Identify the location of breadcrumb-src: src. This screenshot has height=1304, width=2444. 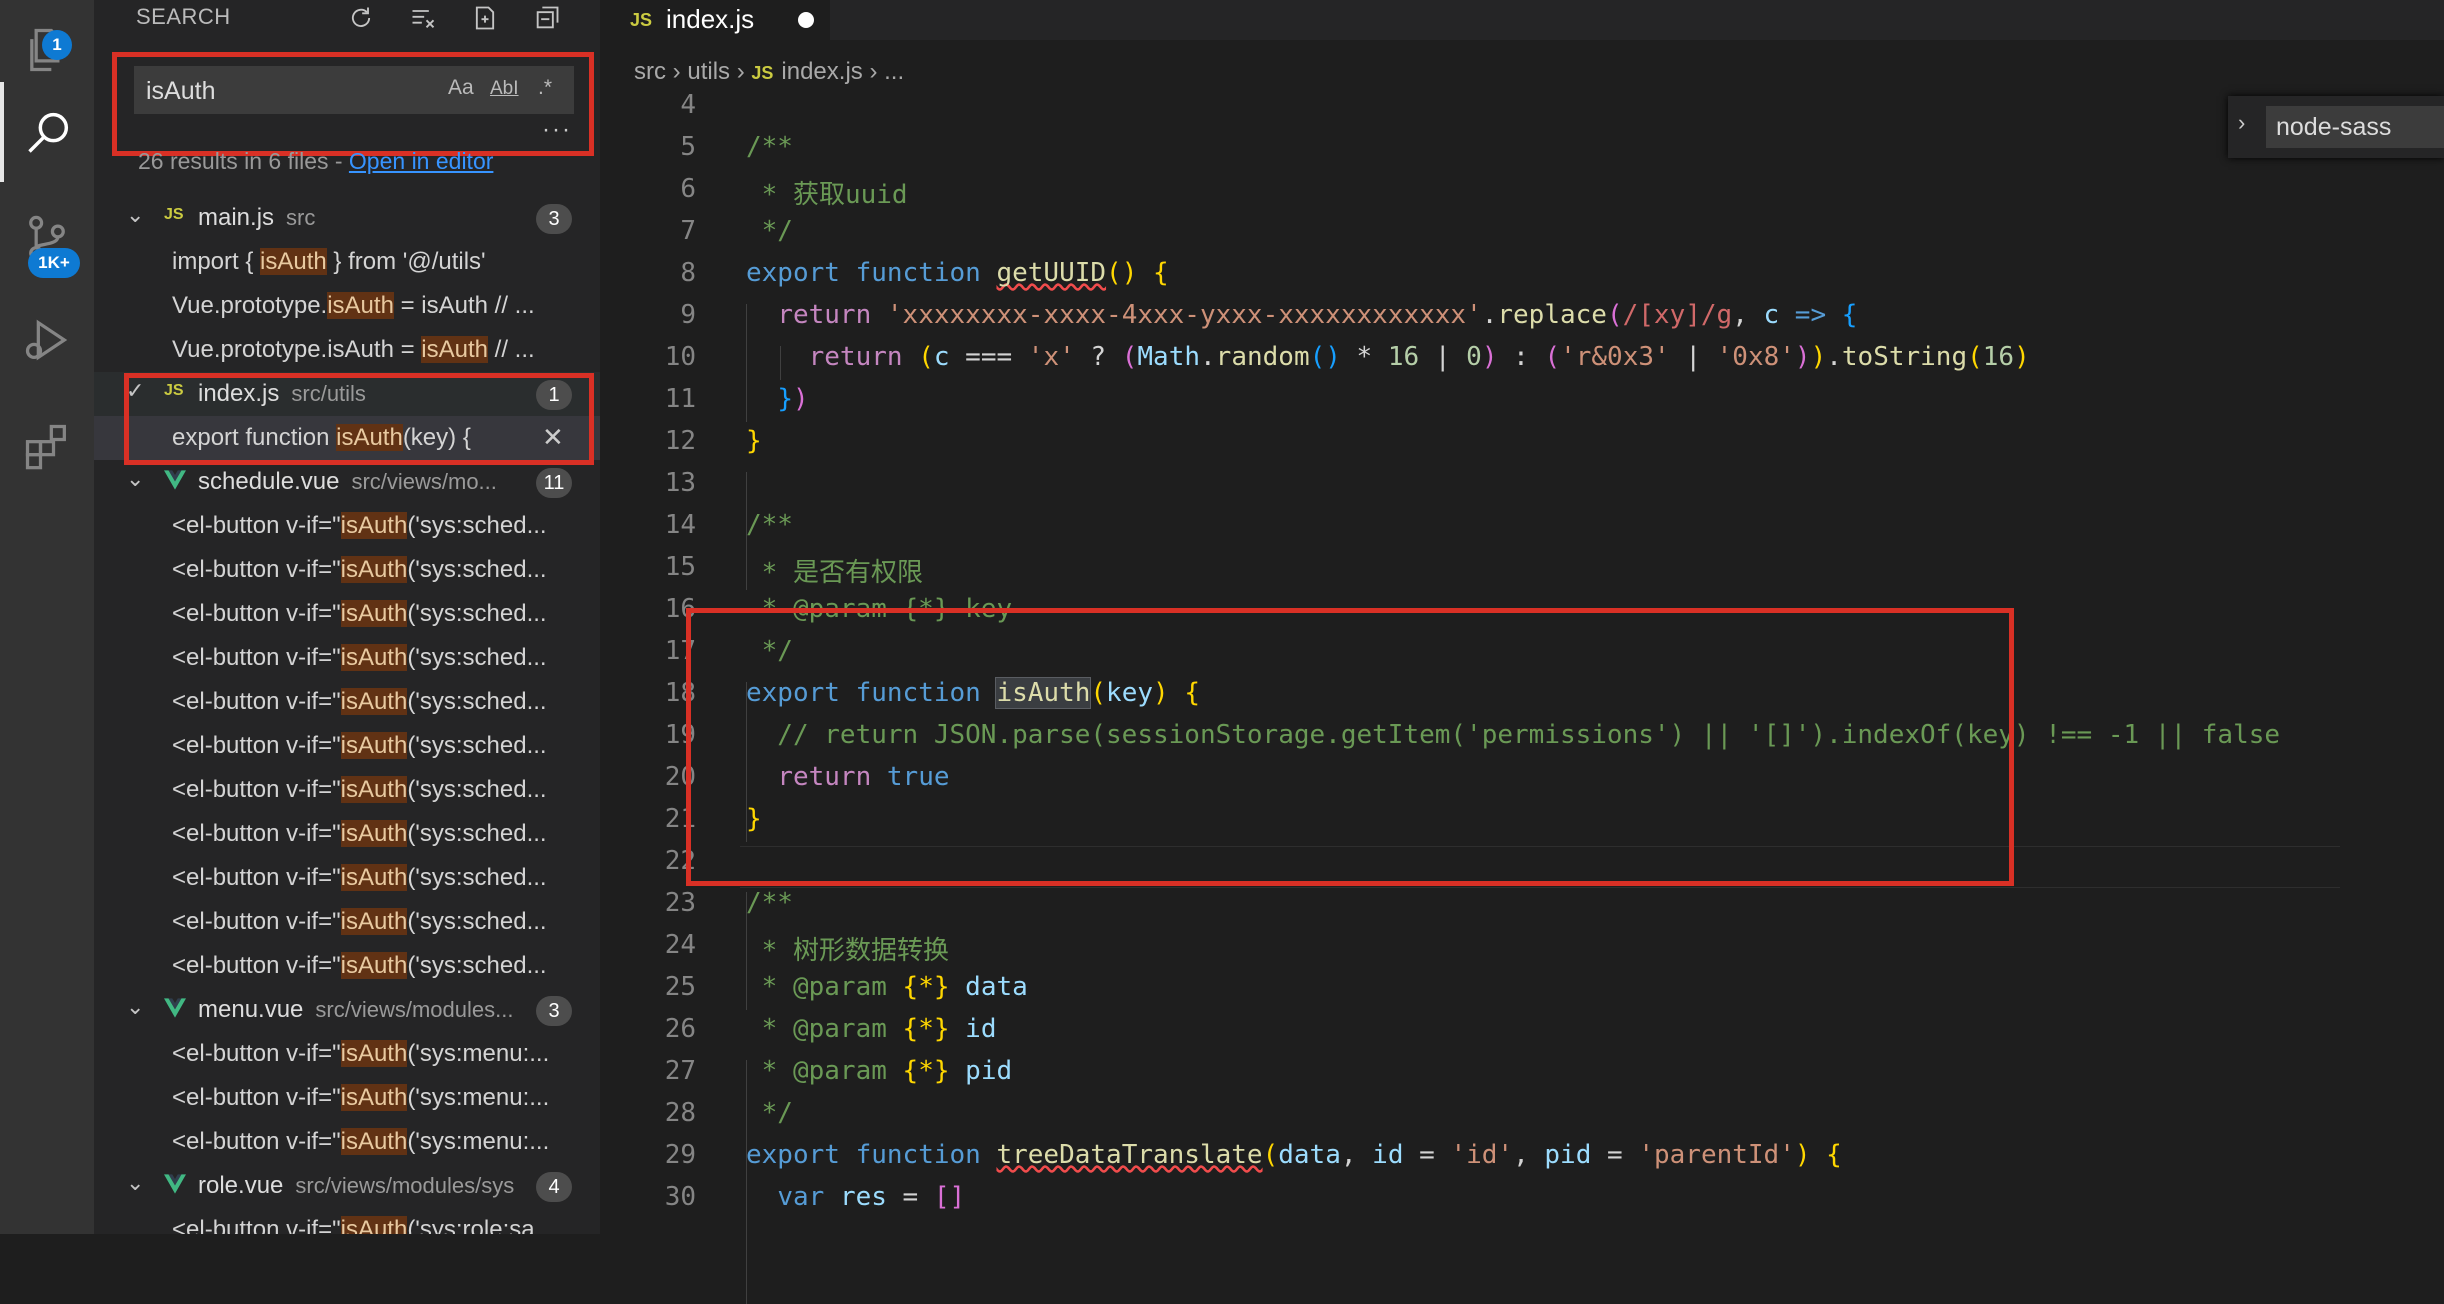
(650, 71).